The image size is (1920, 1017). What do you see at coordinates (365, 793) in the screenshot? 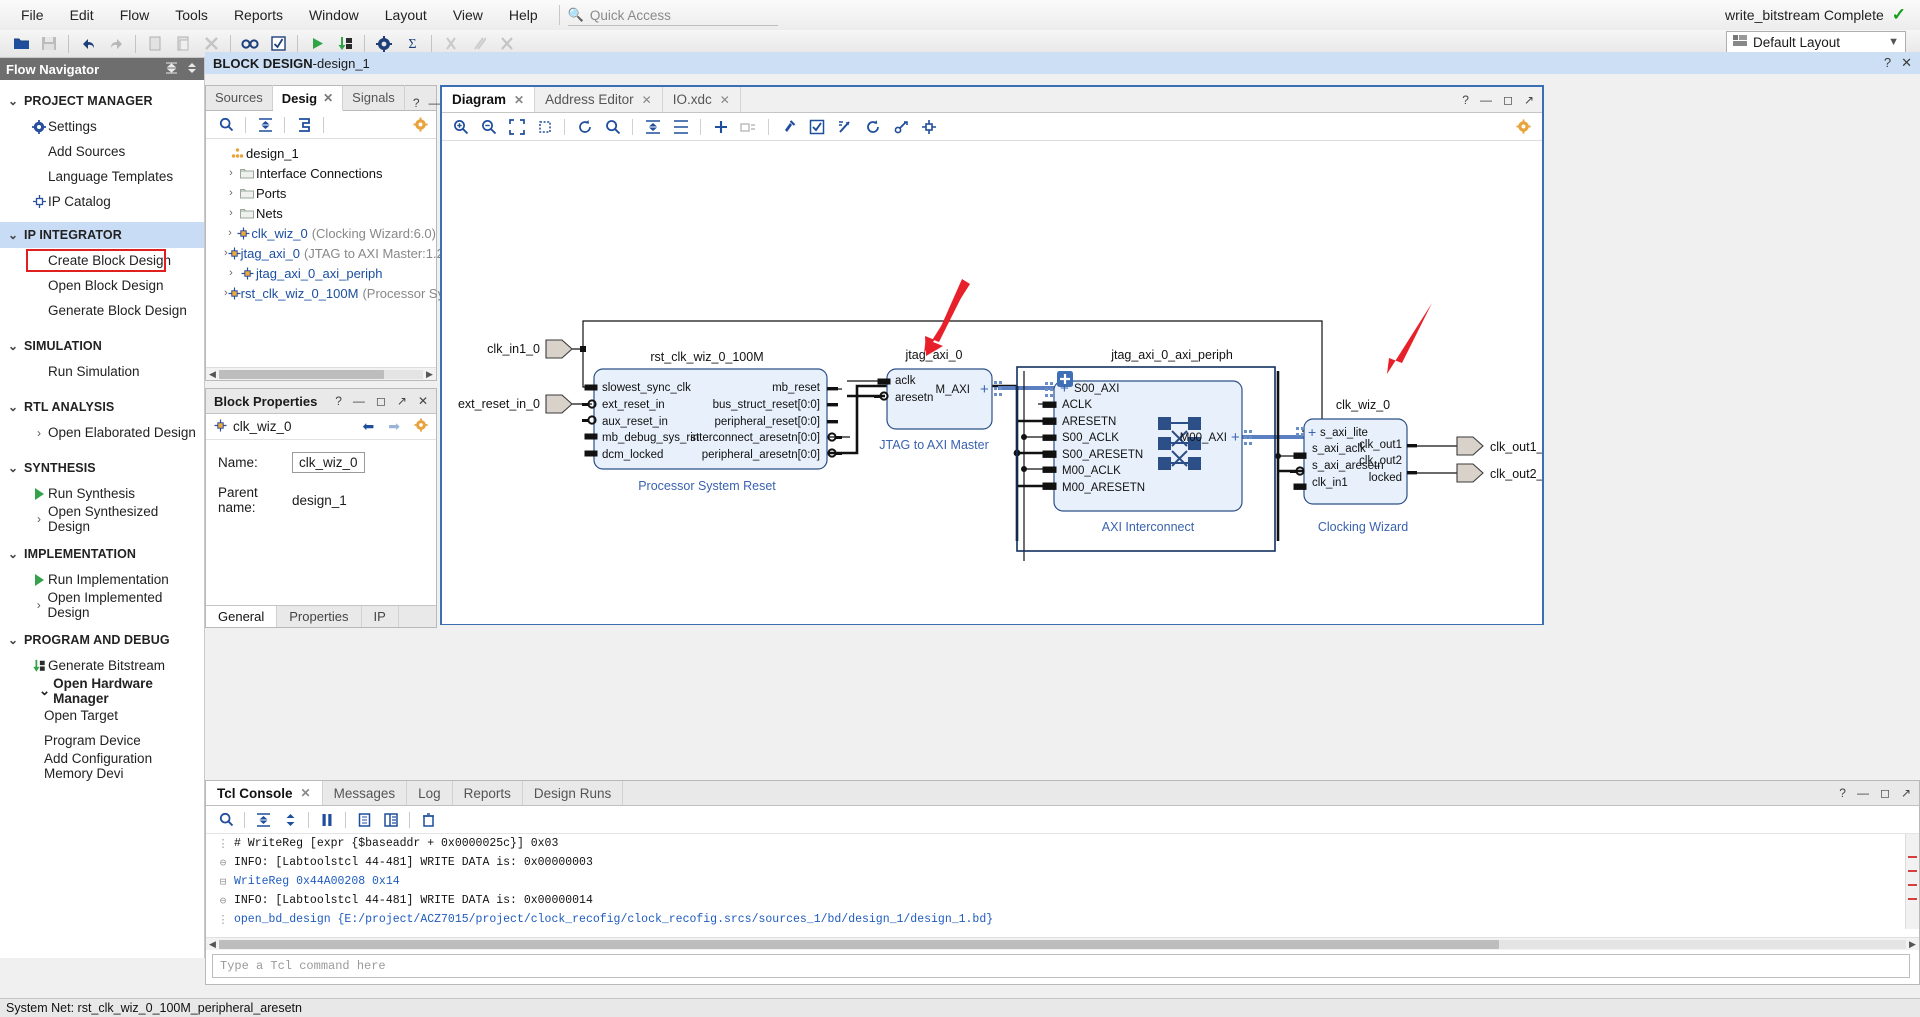
I see `tab-messages: Messages` at bounding box center [365, 793].